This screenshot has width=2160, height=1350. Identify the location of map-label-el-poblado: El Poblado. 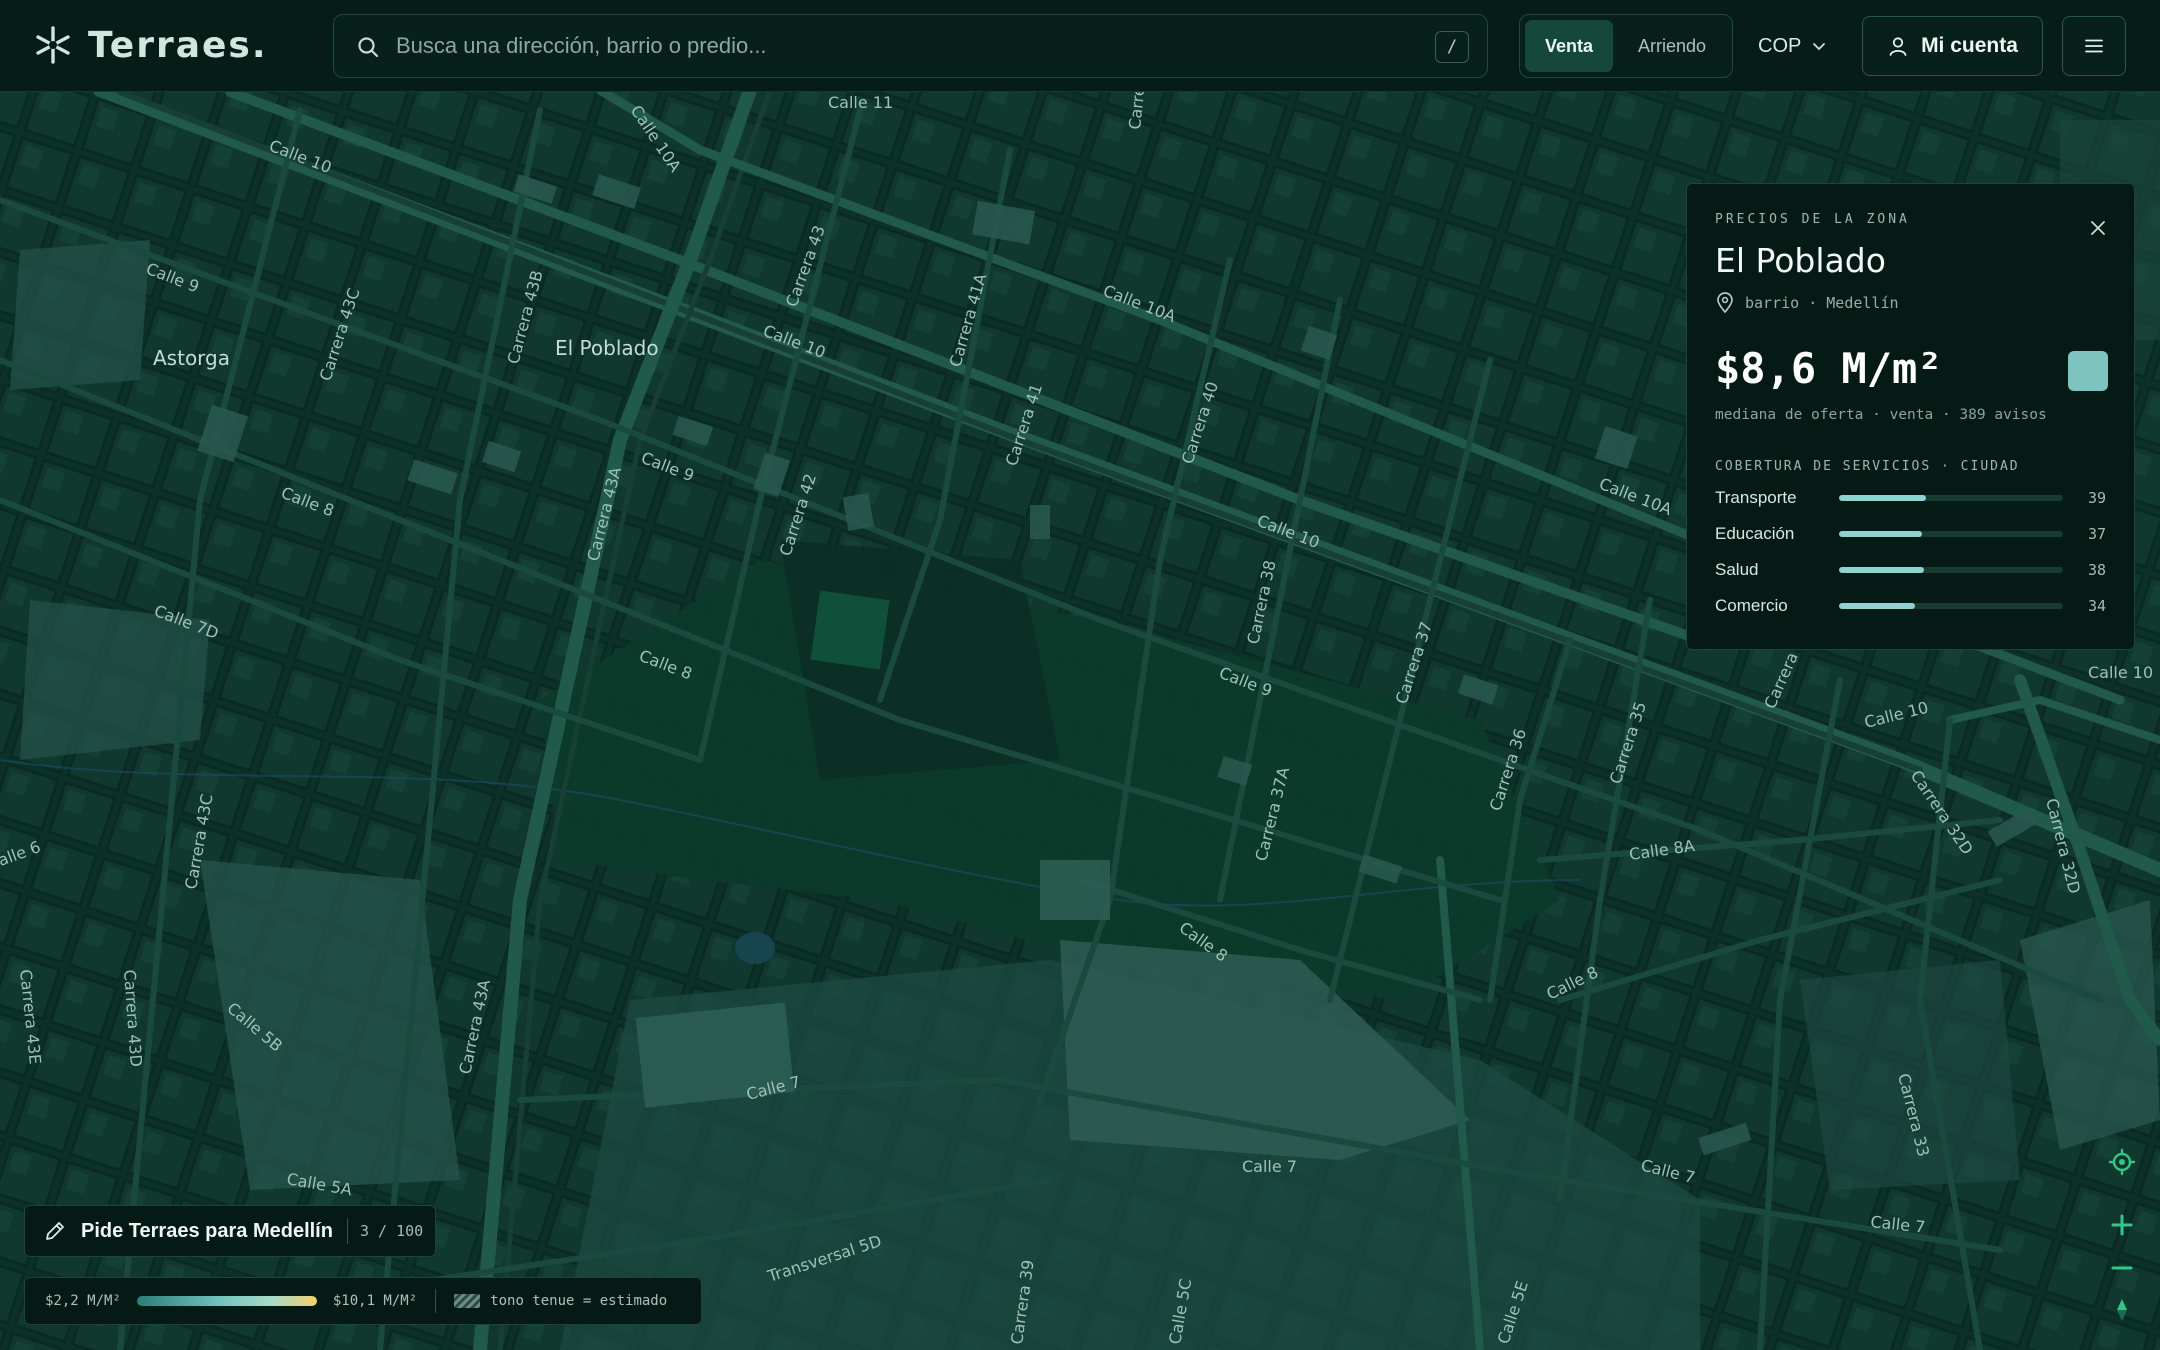
(607, 348).